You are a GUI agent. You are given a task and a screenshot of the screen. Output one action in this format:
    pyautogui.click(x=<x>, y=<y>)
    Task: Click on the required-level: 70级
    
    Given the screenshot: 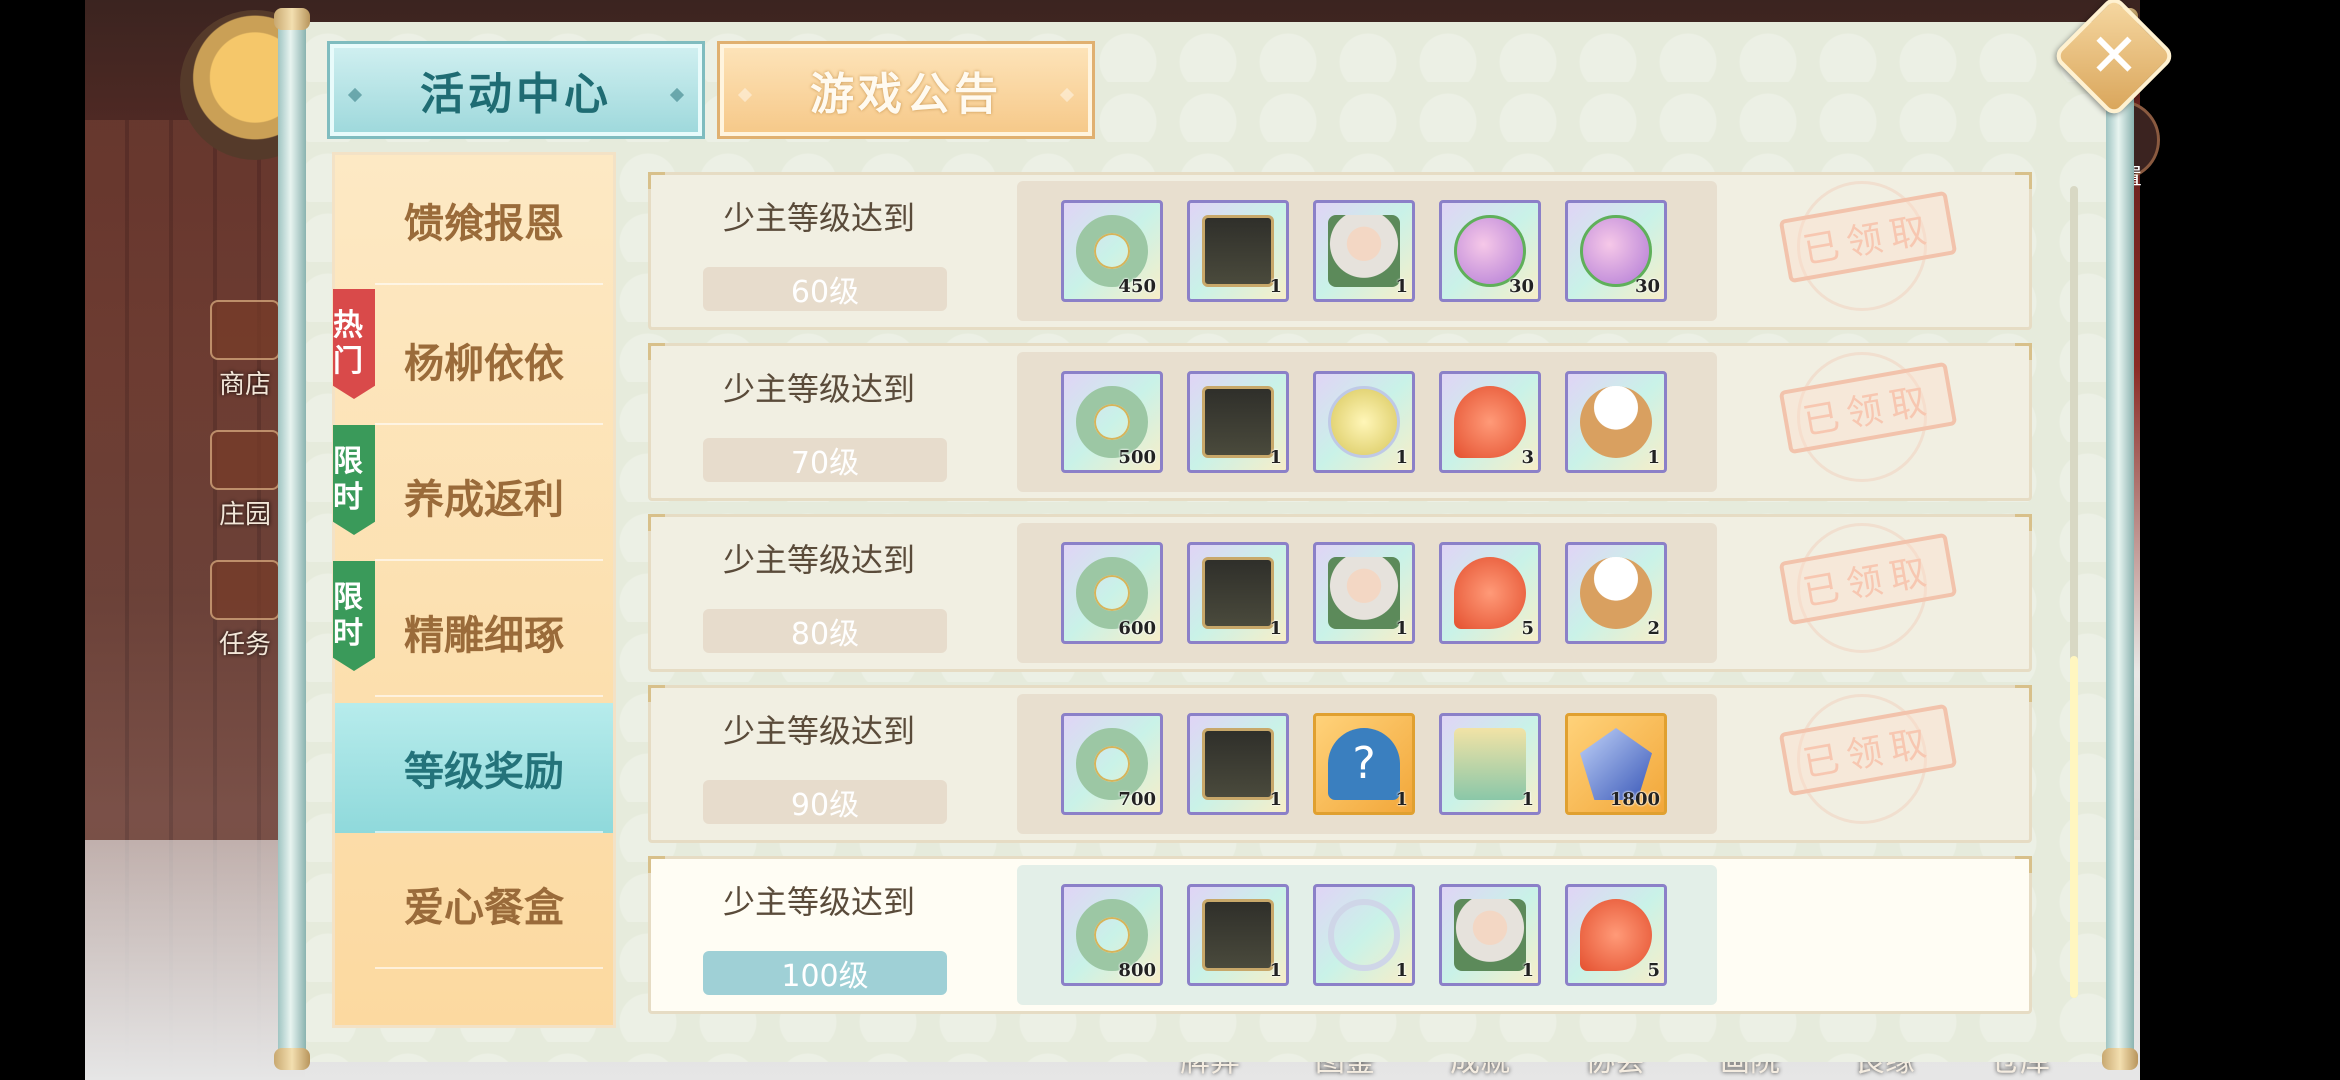 What is the action you would take?
    pyautogui.click(x=825, y=460)
    